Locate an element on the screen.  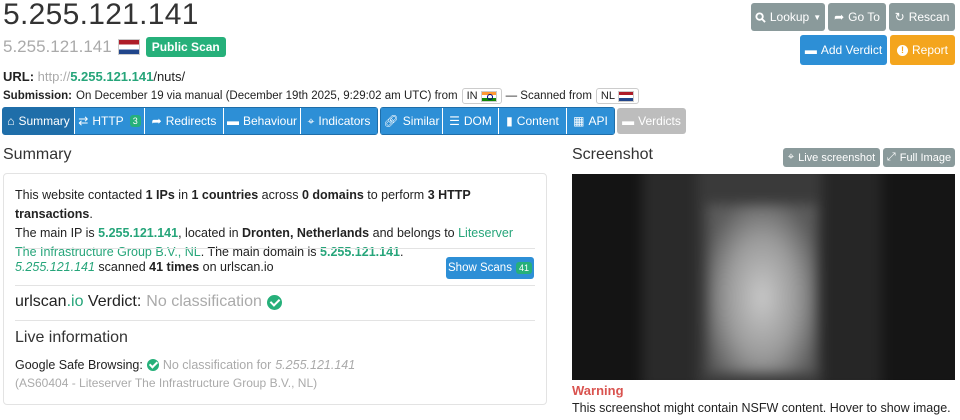
scanner-country-code: NL is located at coordinates (607, 96).